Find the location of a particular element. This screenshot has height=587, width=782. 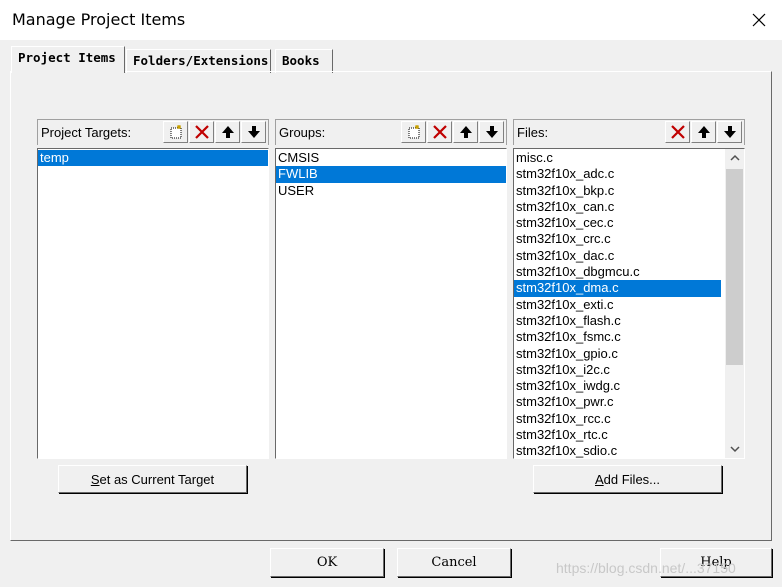

list-item: temp is located at coordinates (153, 158).